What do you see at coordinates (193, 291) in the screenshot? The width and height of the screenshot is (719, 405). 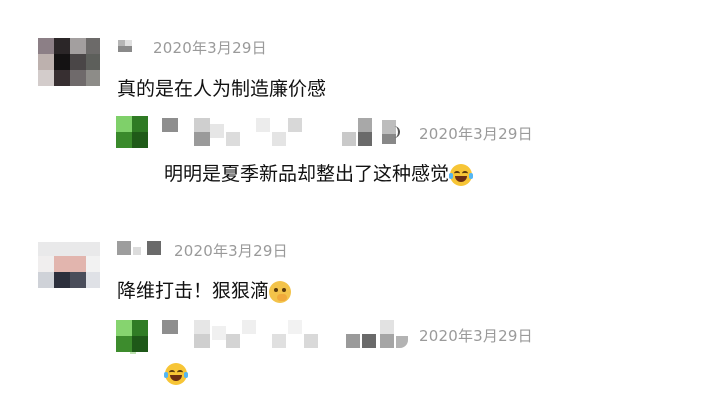 I see `comment-text: 降维打击！狠狠滴` at bounding box center [193, 291].